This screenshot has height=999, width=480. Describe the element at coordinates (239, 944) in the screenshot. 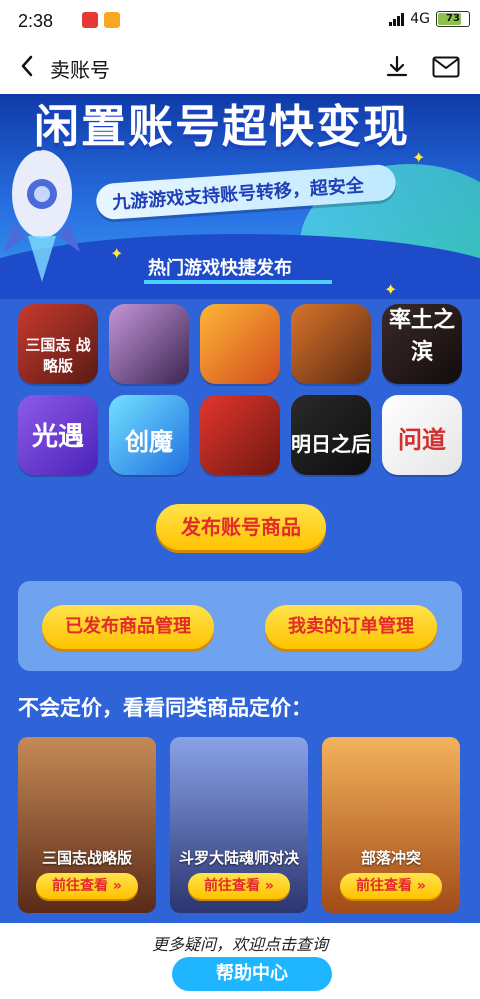

I see `help-prompt-text: 更多疑问，欢迎点击查询` at that location.